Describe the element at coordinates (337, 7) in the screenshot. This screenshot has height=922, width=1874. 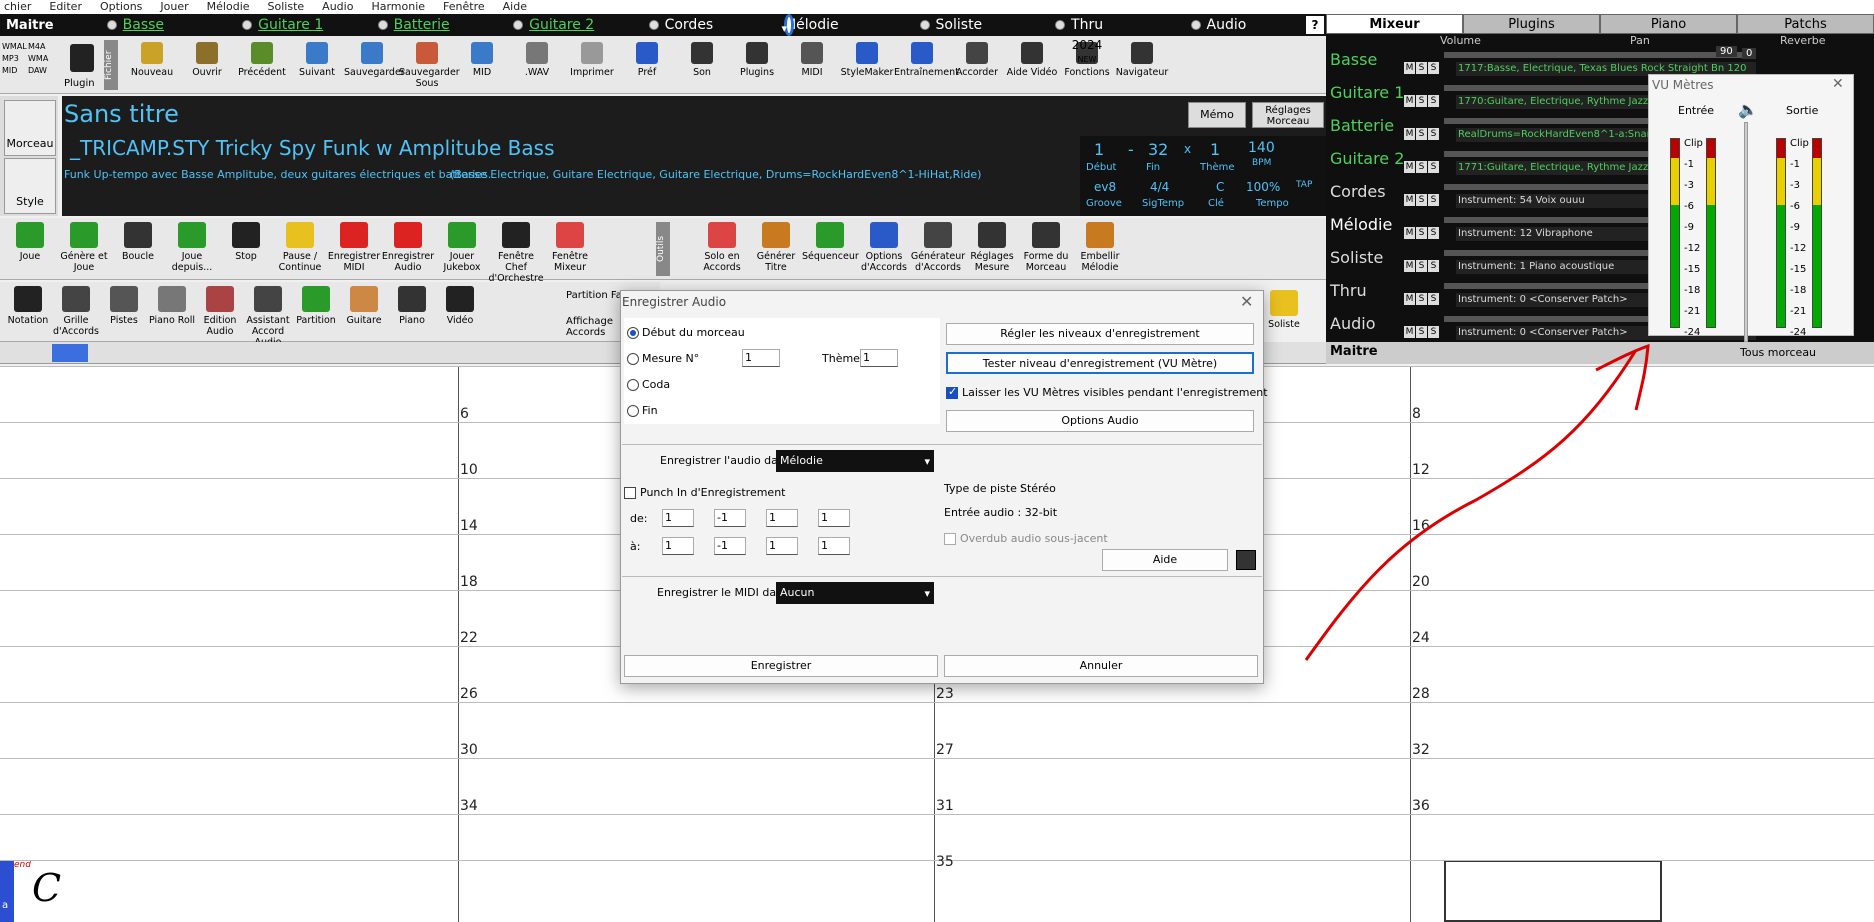
I see `menu-audio: Audio` at that location.